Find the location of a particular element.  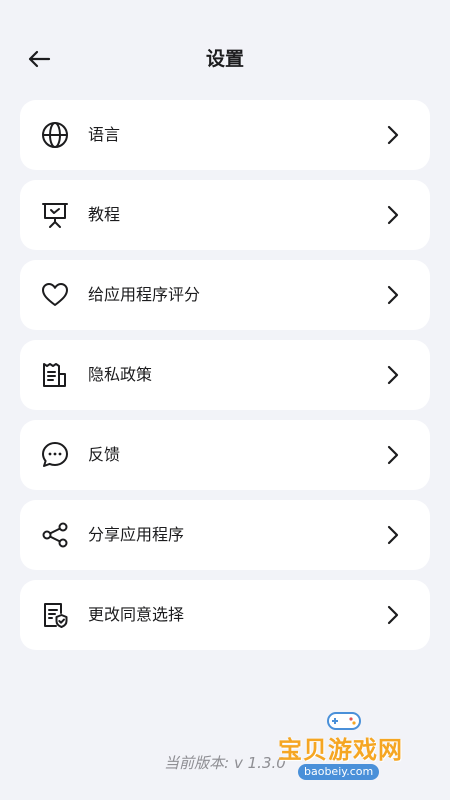

settings-item-change-consent: 更改同意选择 is located at coordinates (225, 615).